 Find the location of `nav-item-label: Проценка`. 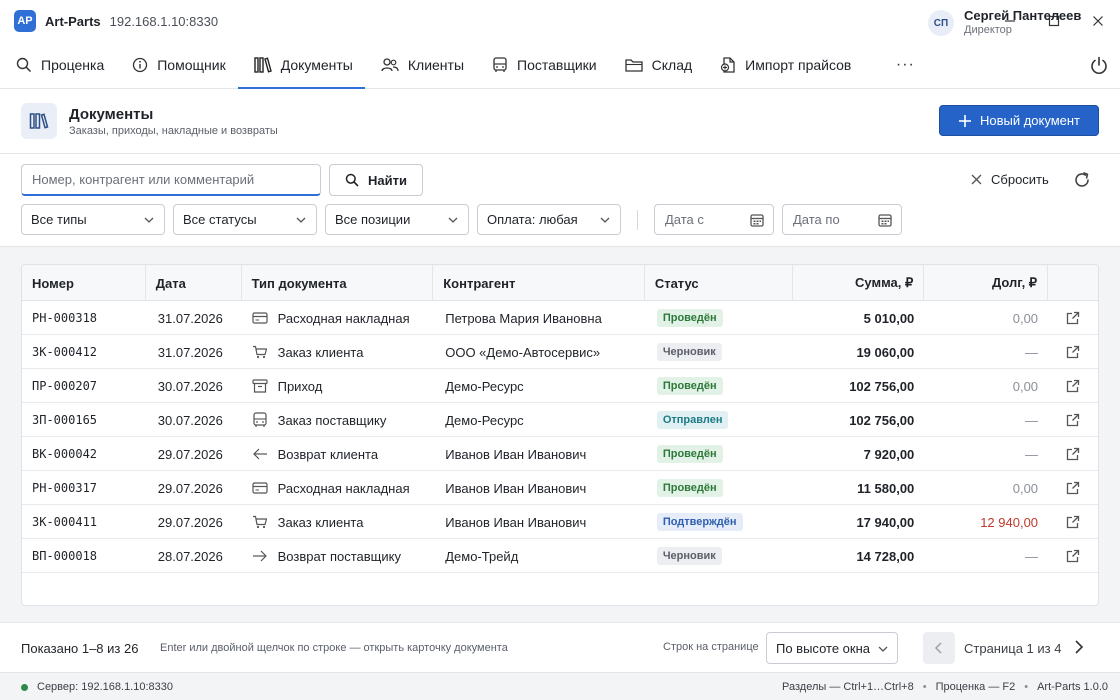

nav-item-label: Проценка is located at coordinates (73, 65).